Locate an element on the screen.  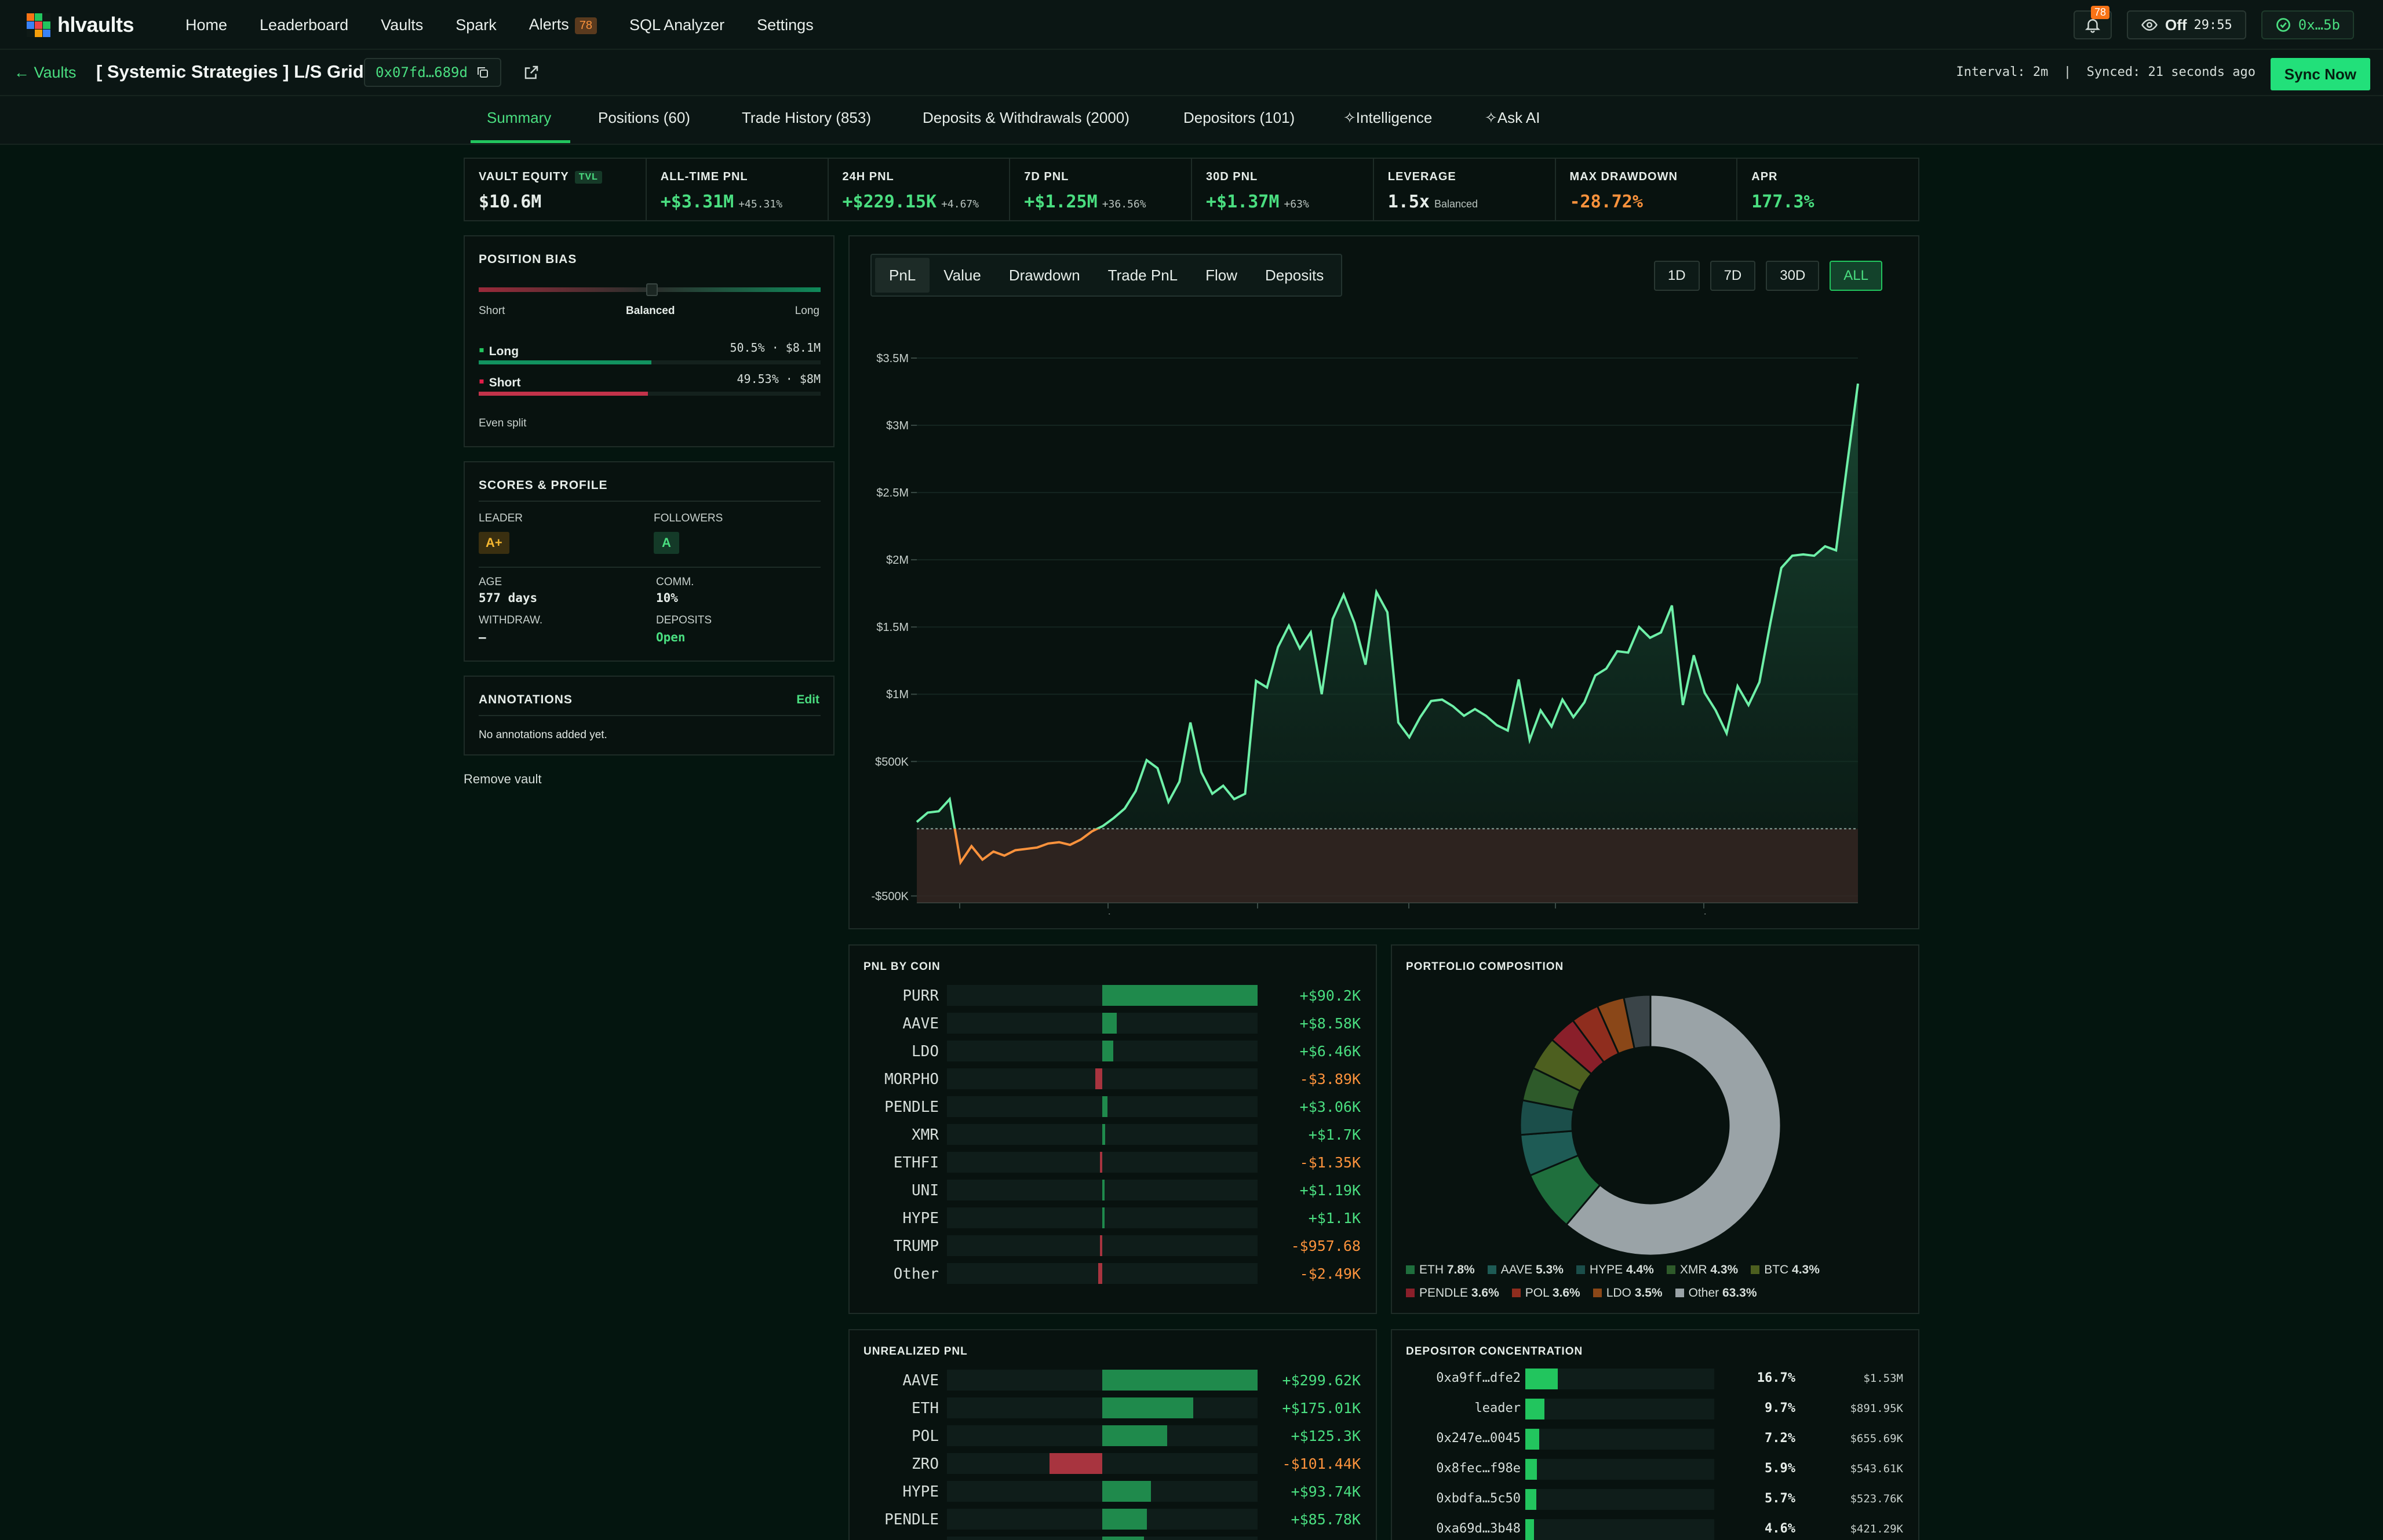
bias-short-label: Short is located at coordinates (492, 311).